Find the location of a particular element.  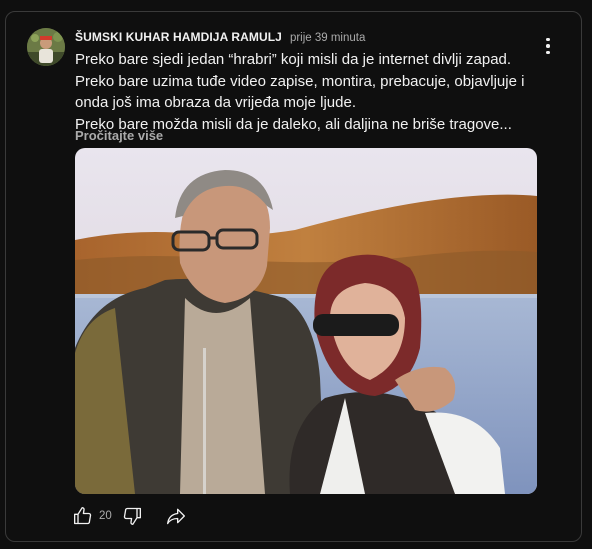

share-button is located at coordinates (176, 516).